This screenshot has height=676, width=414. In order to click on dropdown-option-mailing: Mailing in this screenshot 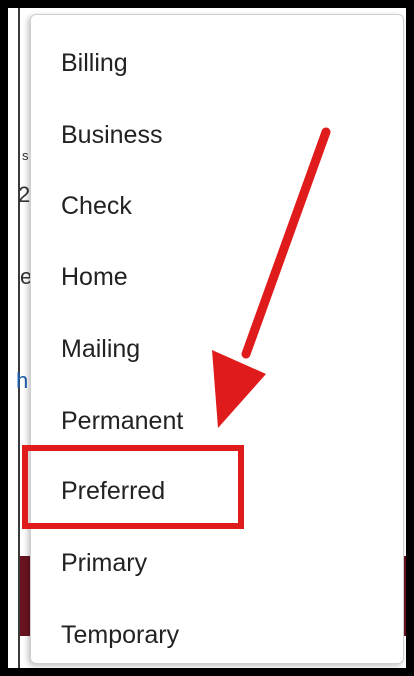, I will do `click(211, 349)`.